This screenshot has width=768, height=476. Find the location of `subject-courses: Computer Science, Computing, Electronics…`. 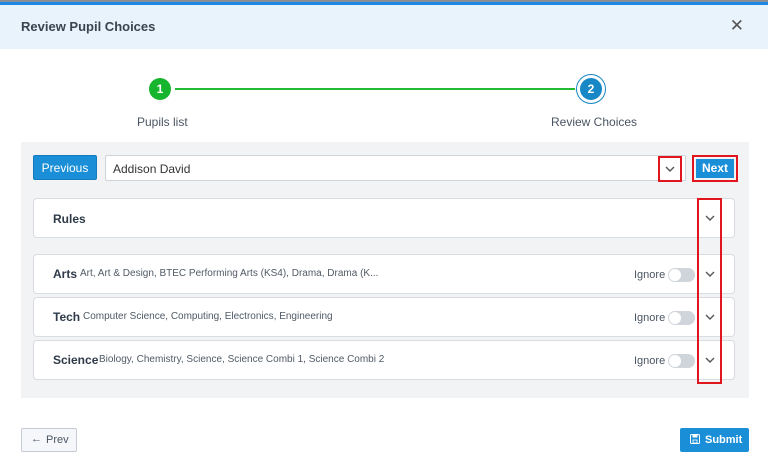

subject-courses: Computer Science, Computing, Electronics… is located at coordinates (208, 316).